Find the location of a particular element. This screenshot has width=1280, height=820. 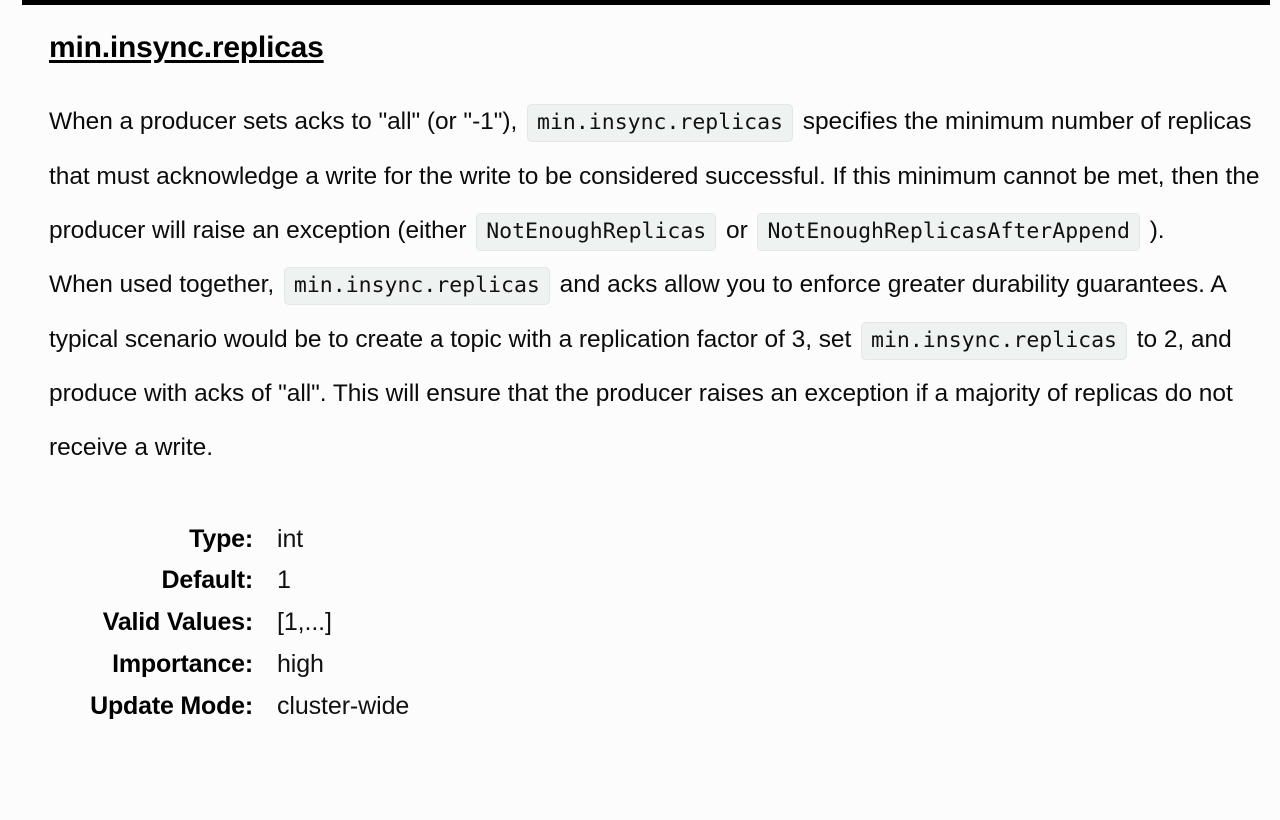

property-label-update-mode: Update Mode: is located at coordinates (171, 705).